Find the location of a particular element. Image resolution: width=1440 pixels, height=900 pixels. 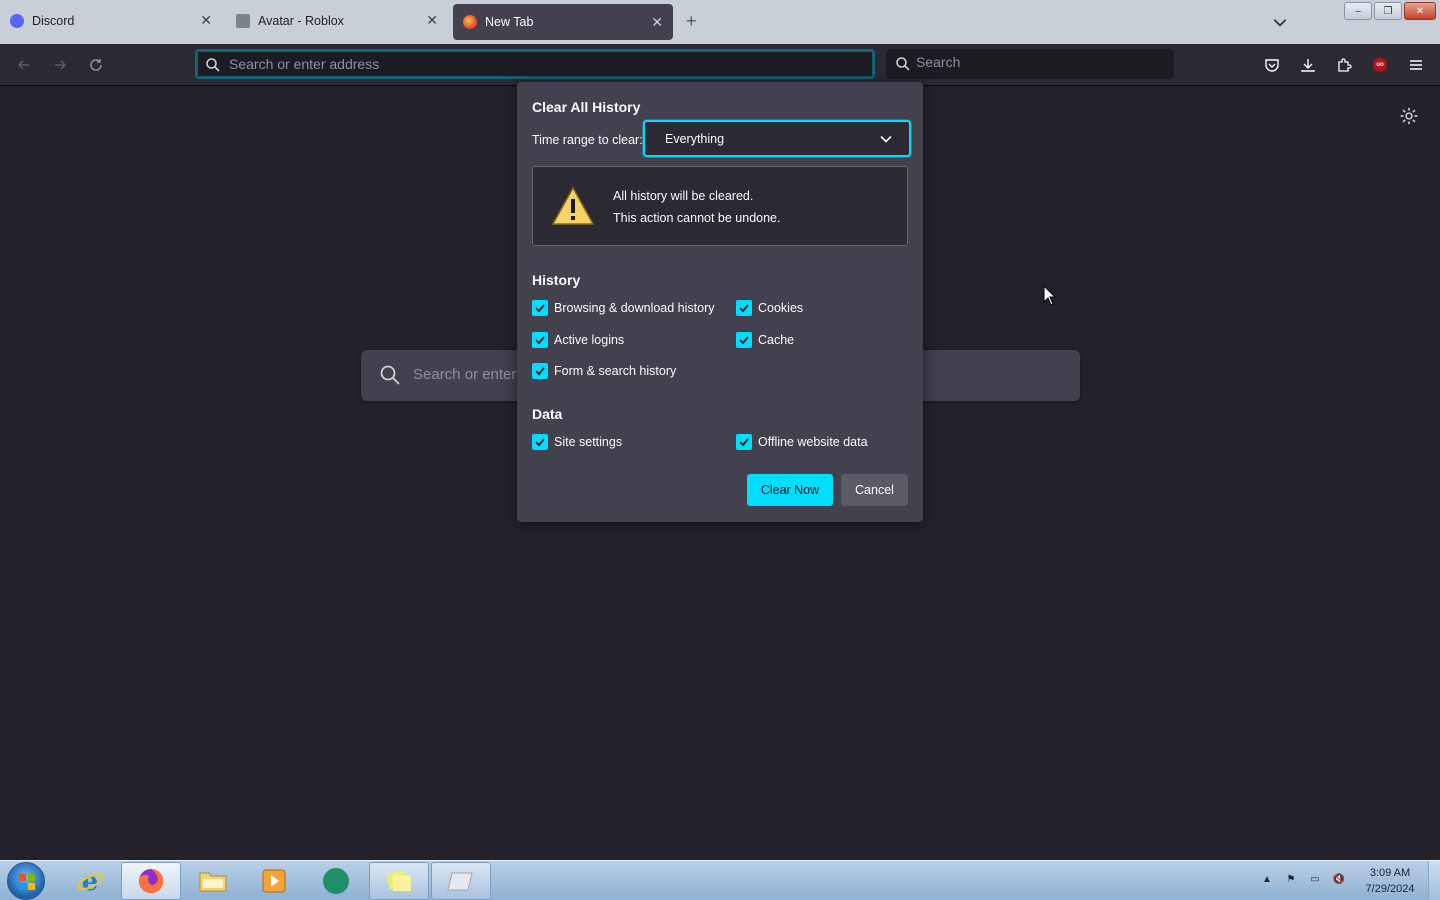

checkbox-label: Cookies is located at coordinates (781, 308).